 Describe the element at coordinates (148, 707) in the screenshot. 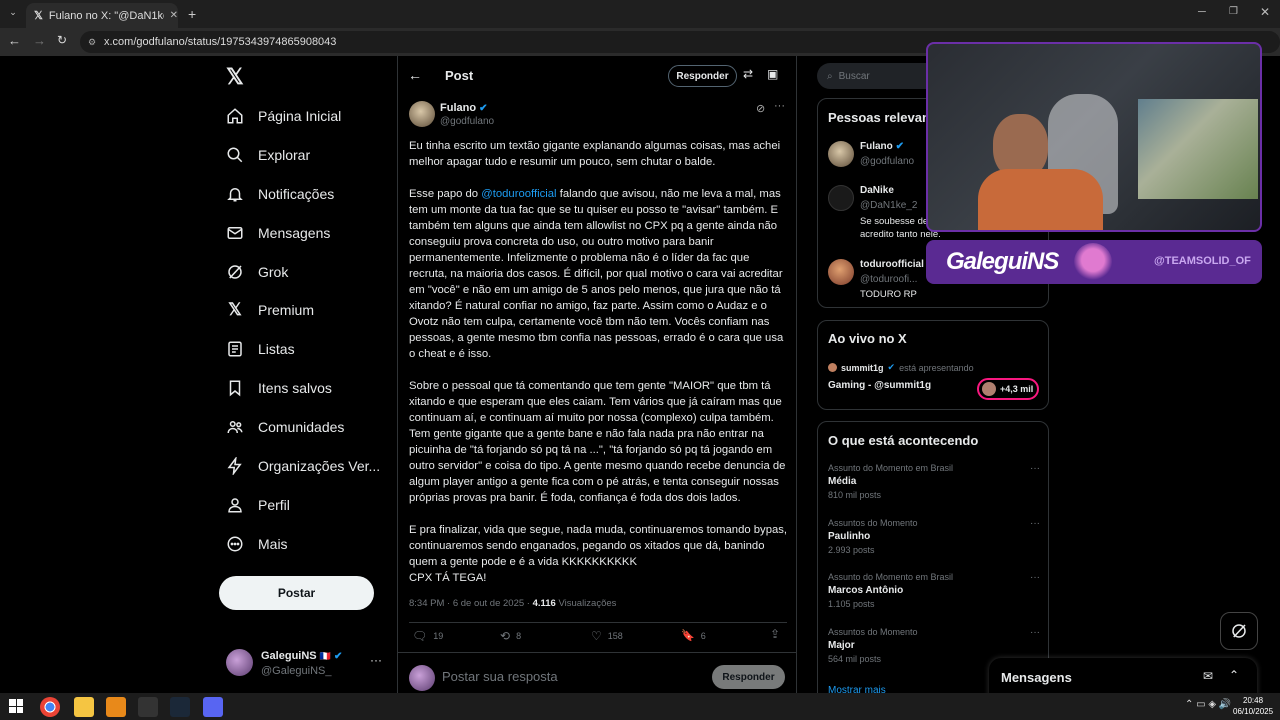

I see `app-dark-icon` at that location.